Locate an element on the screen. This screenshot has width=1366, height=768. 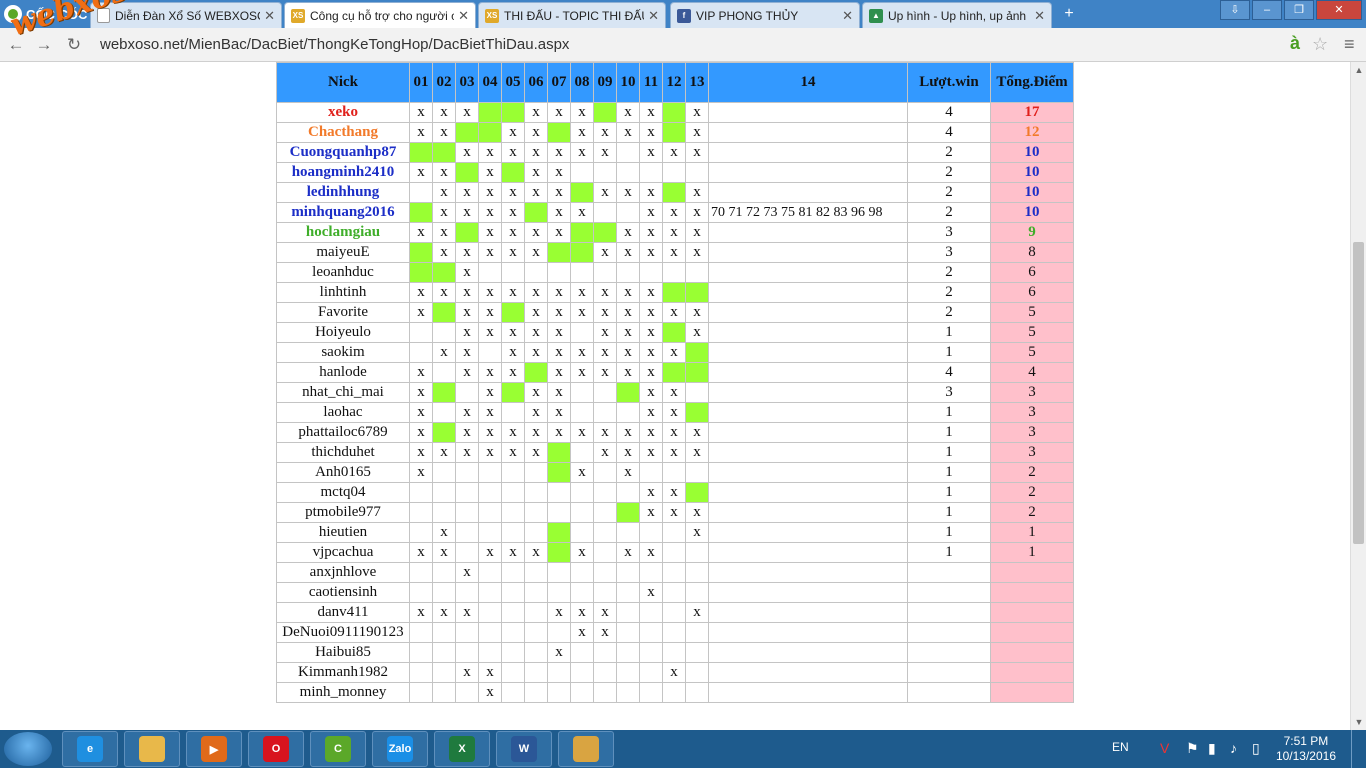
show-desktop-button is located at coordinates (1358, 749).